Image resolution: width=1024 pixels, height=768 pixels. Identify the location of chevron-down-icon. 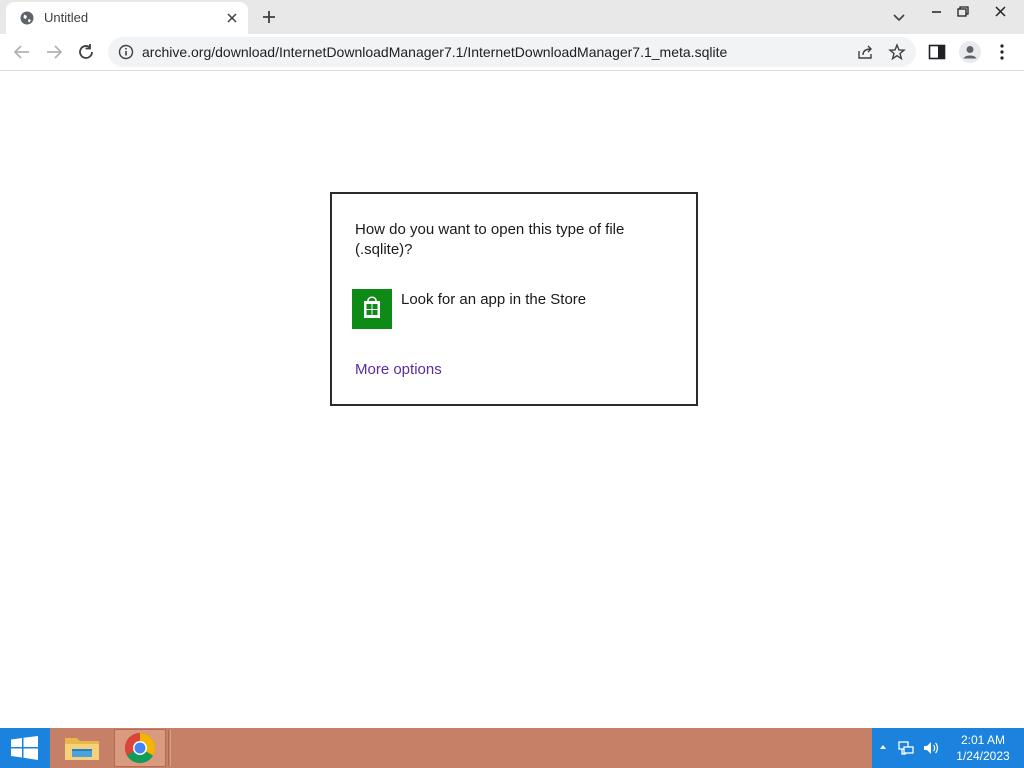
(899, 17).